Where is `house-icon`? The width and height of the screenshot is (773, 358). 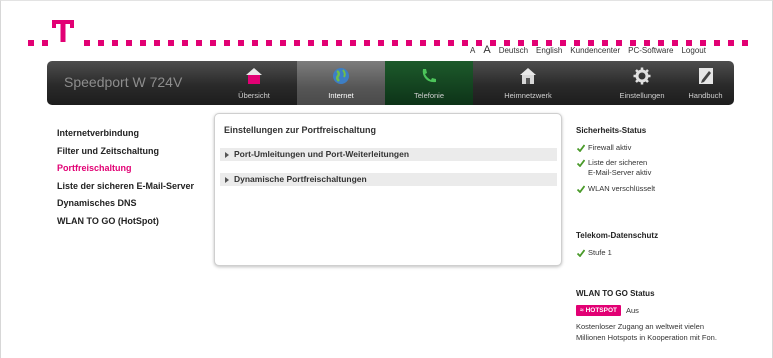 house-icon is located at coordinates (254, 76).